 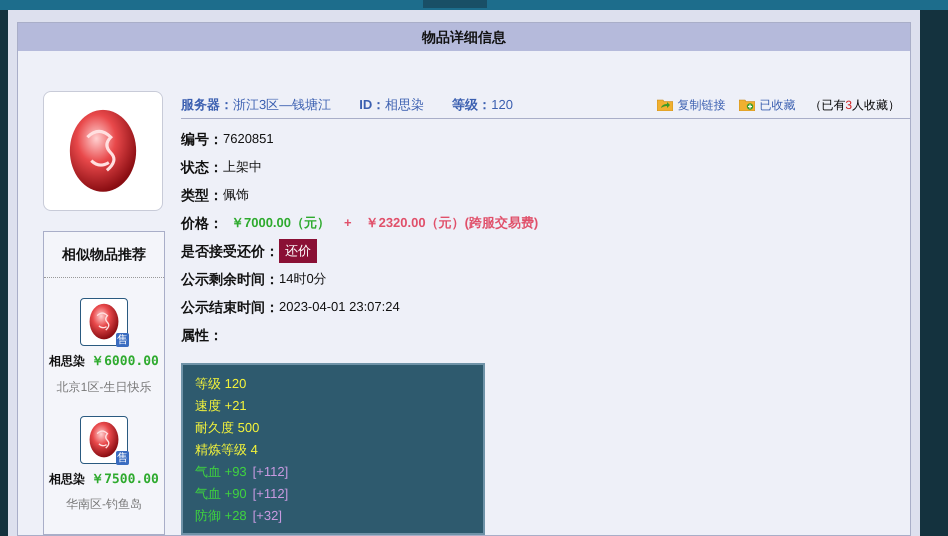 What do you see at coordinates (125, 479) in the screenshot?
I see `item-price: ￥7500.00` at bounding box center [125, 479].